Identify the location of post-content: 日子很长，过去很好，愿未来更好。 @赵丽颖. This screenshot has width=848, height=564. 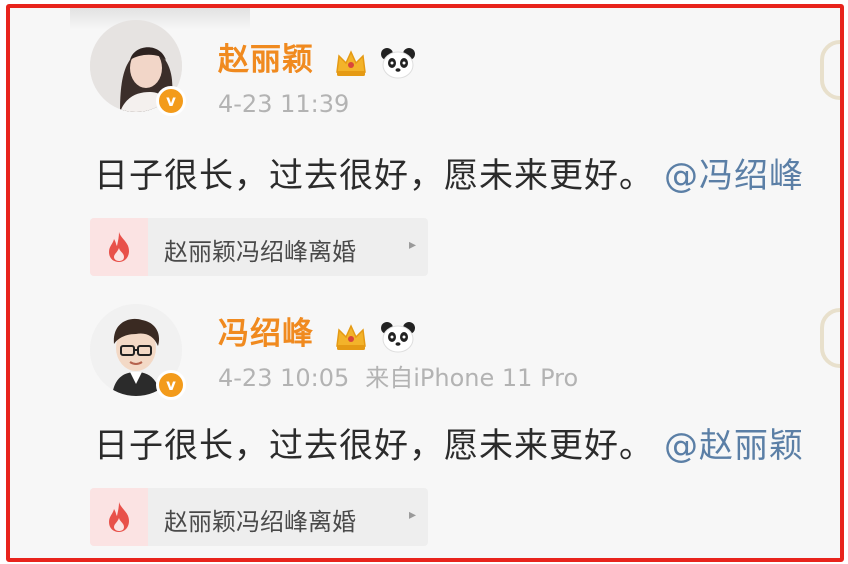
(449, 442).